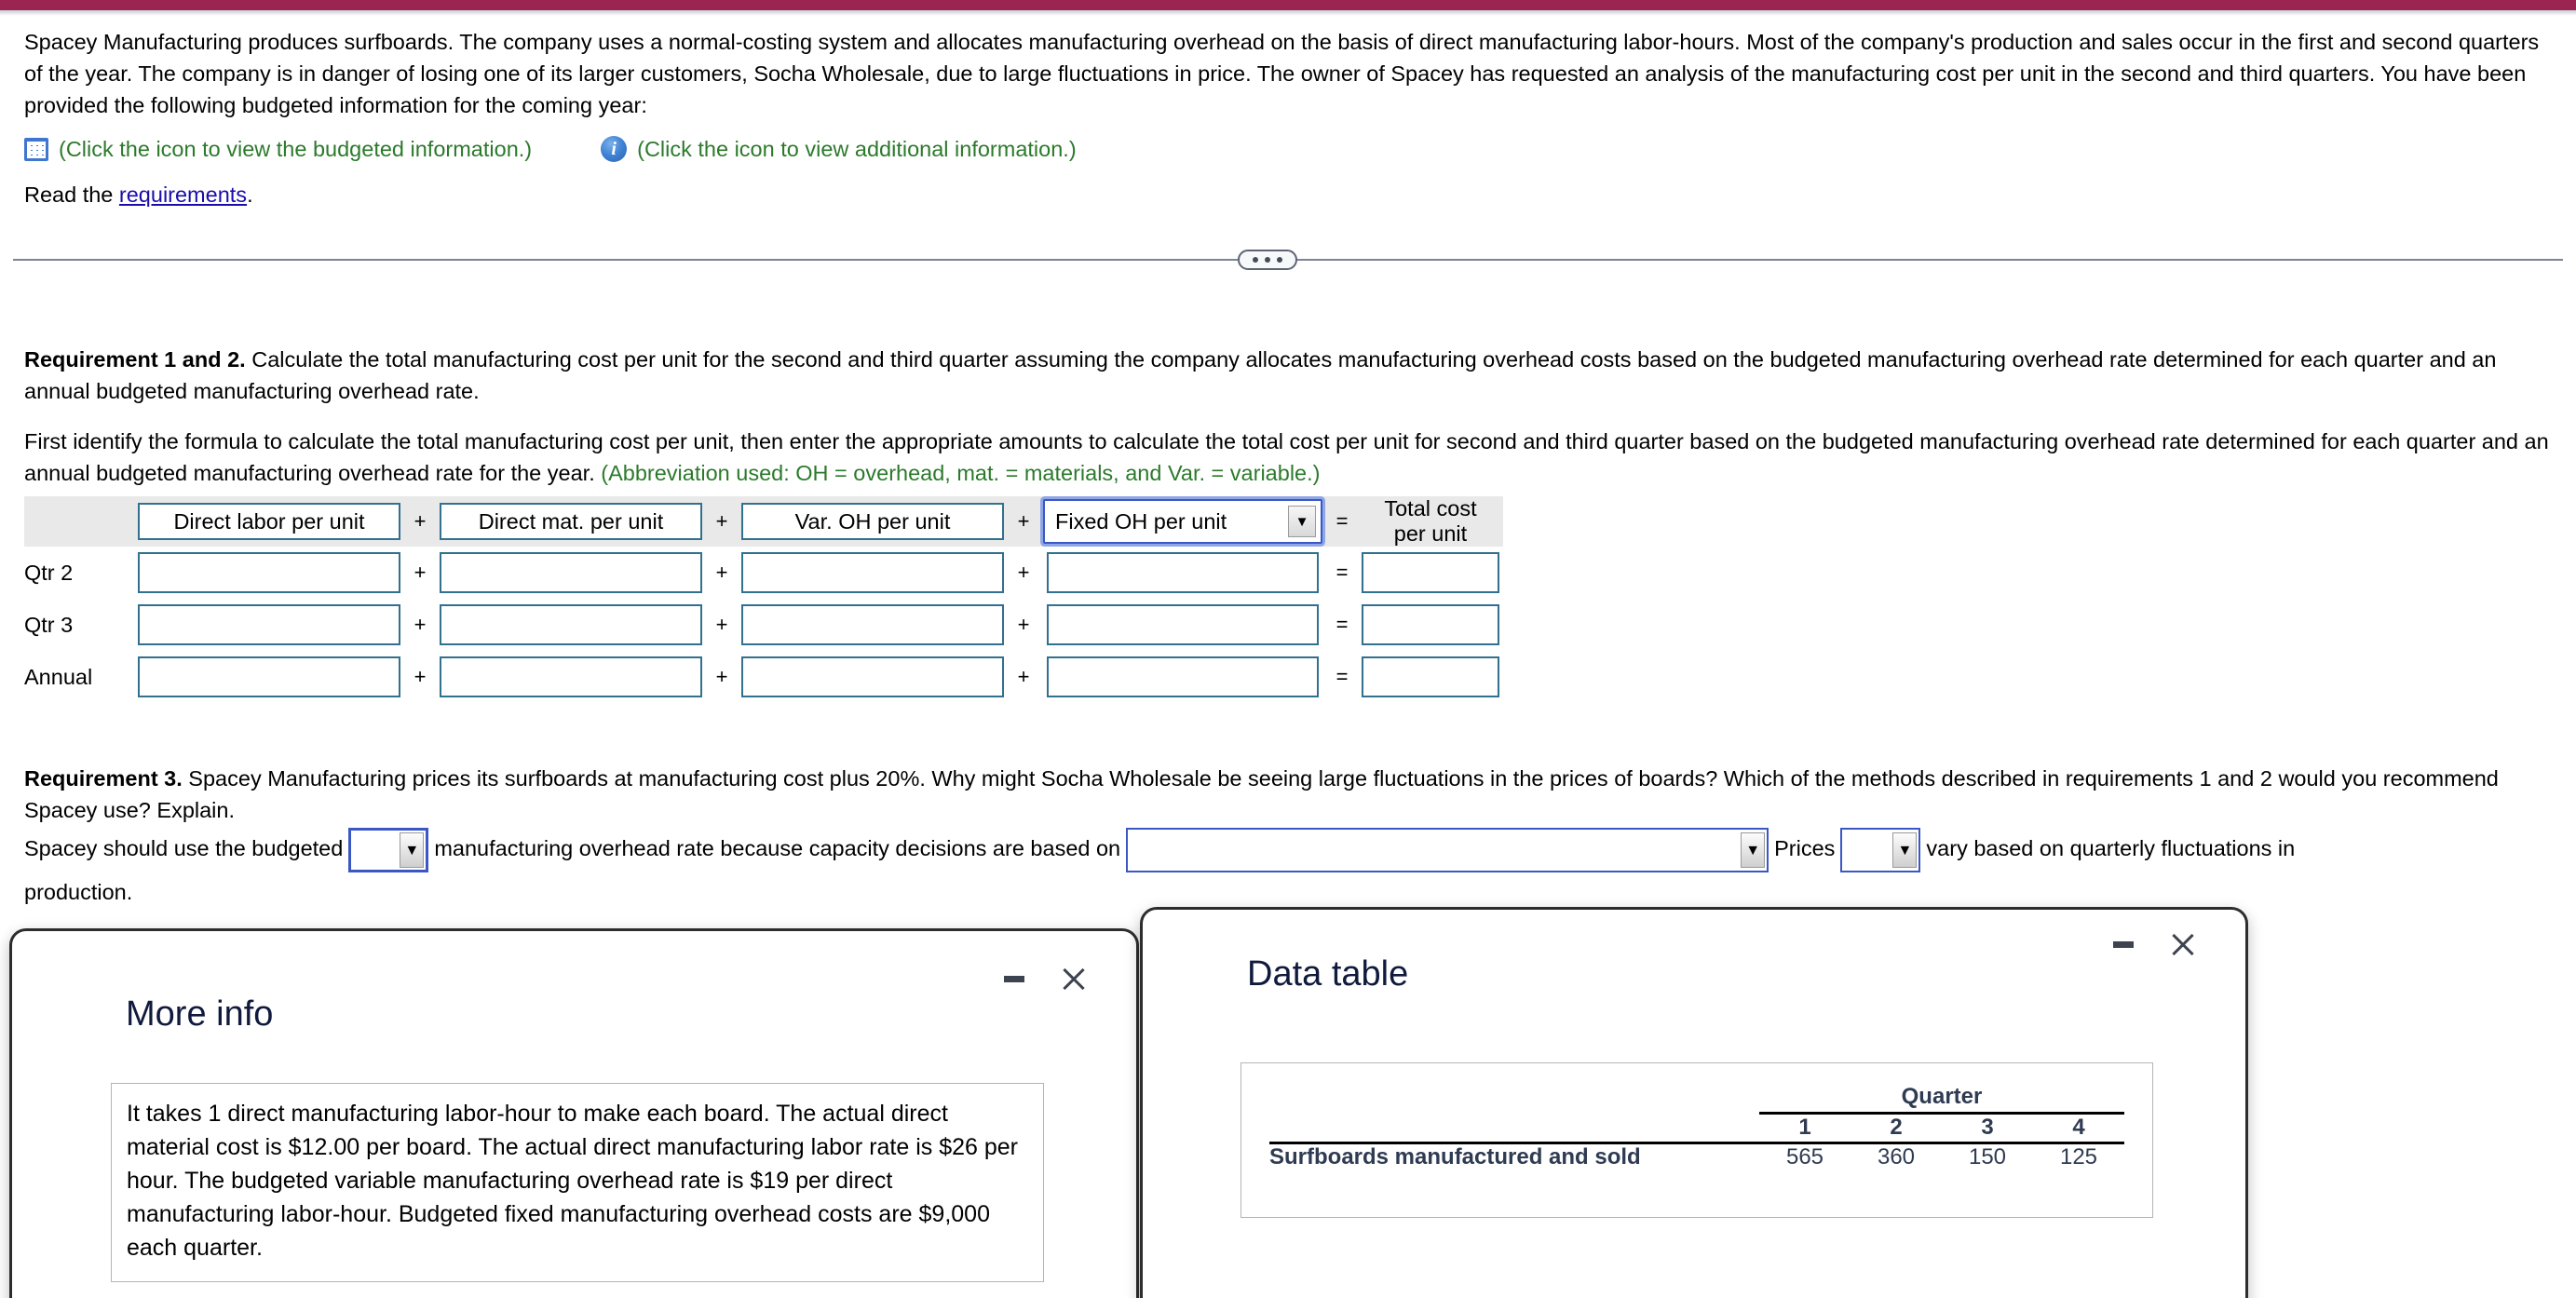  I want to click on row-label-qtr3: Qtr 3, so click(49, 624).